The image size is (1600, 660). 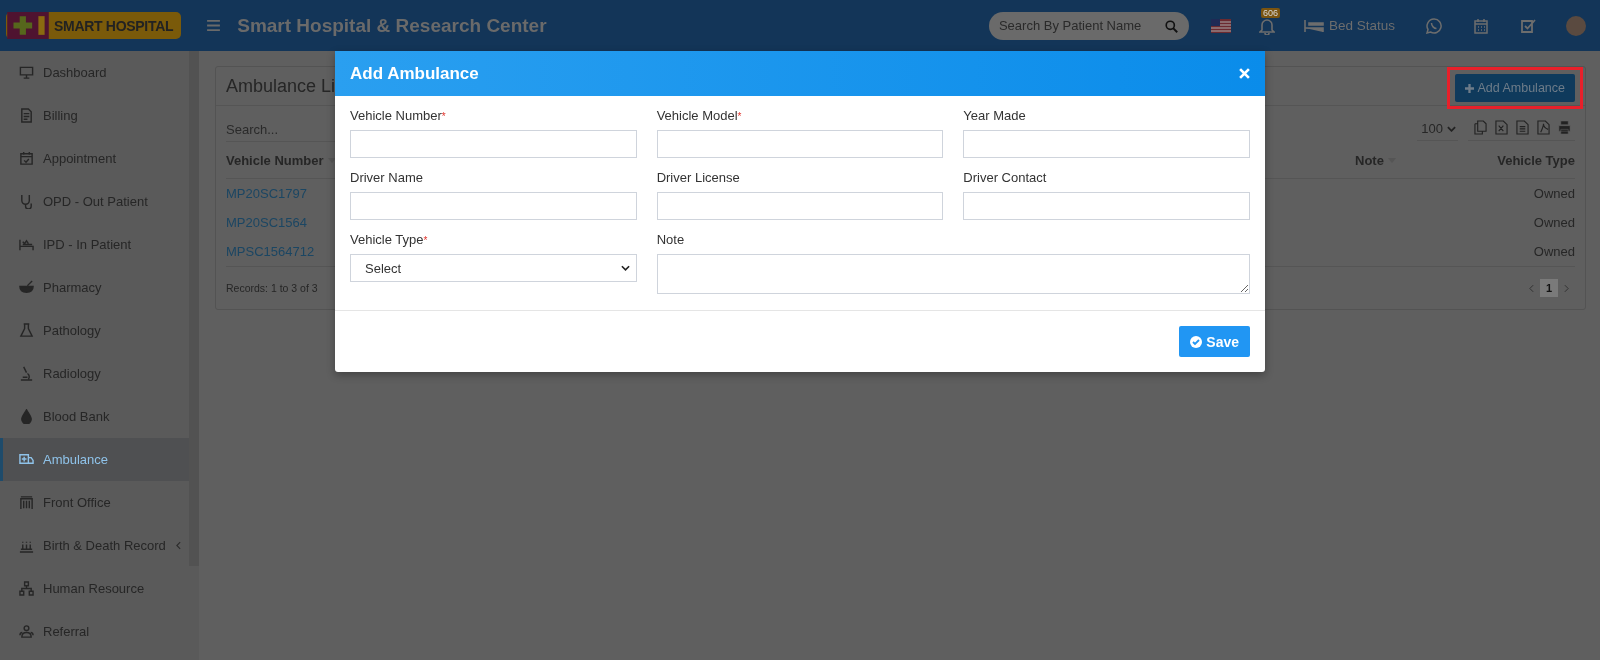 I want to click on scrollbar, so click(x=194, y=308).